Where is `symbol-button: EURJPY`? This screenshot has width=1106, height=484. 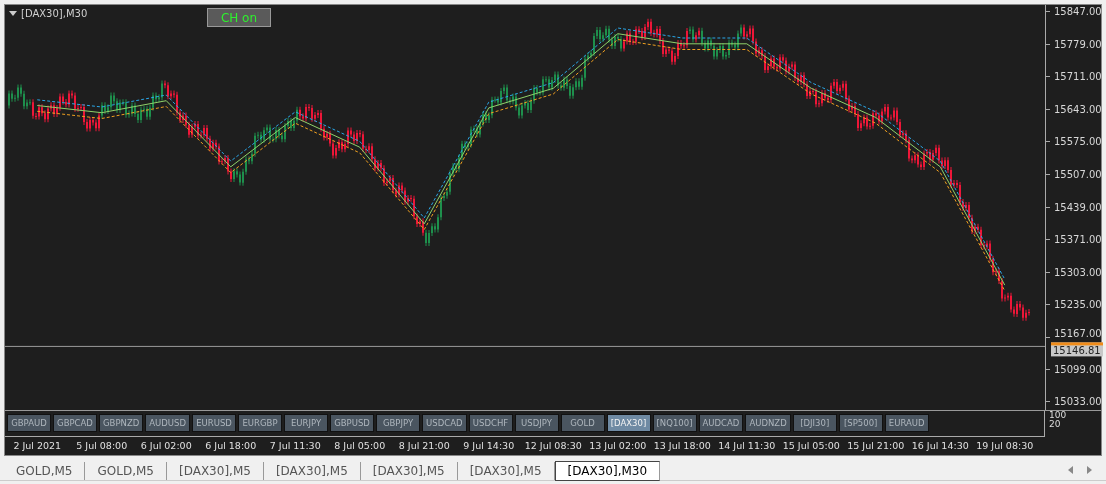 symbol-button: EURJPY is located at coordinates (306, 423).